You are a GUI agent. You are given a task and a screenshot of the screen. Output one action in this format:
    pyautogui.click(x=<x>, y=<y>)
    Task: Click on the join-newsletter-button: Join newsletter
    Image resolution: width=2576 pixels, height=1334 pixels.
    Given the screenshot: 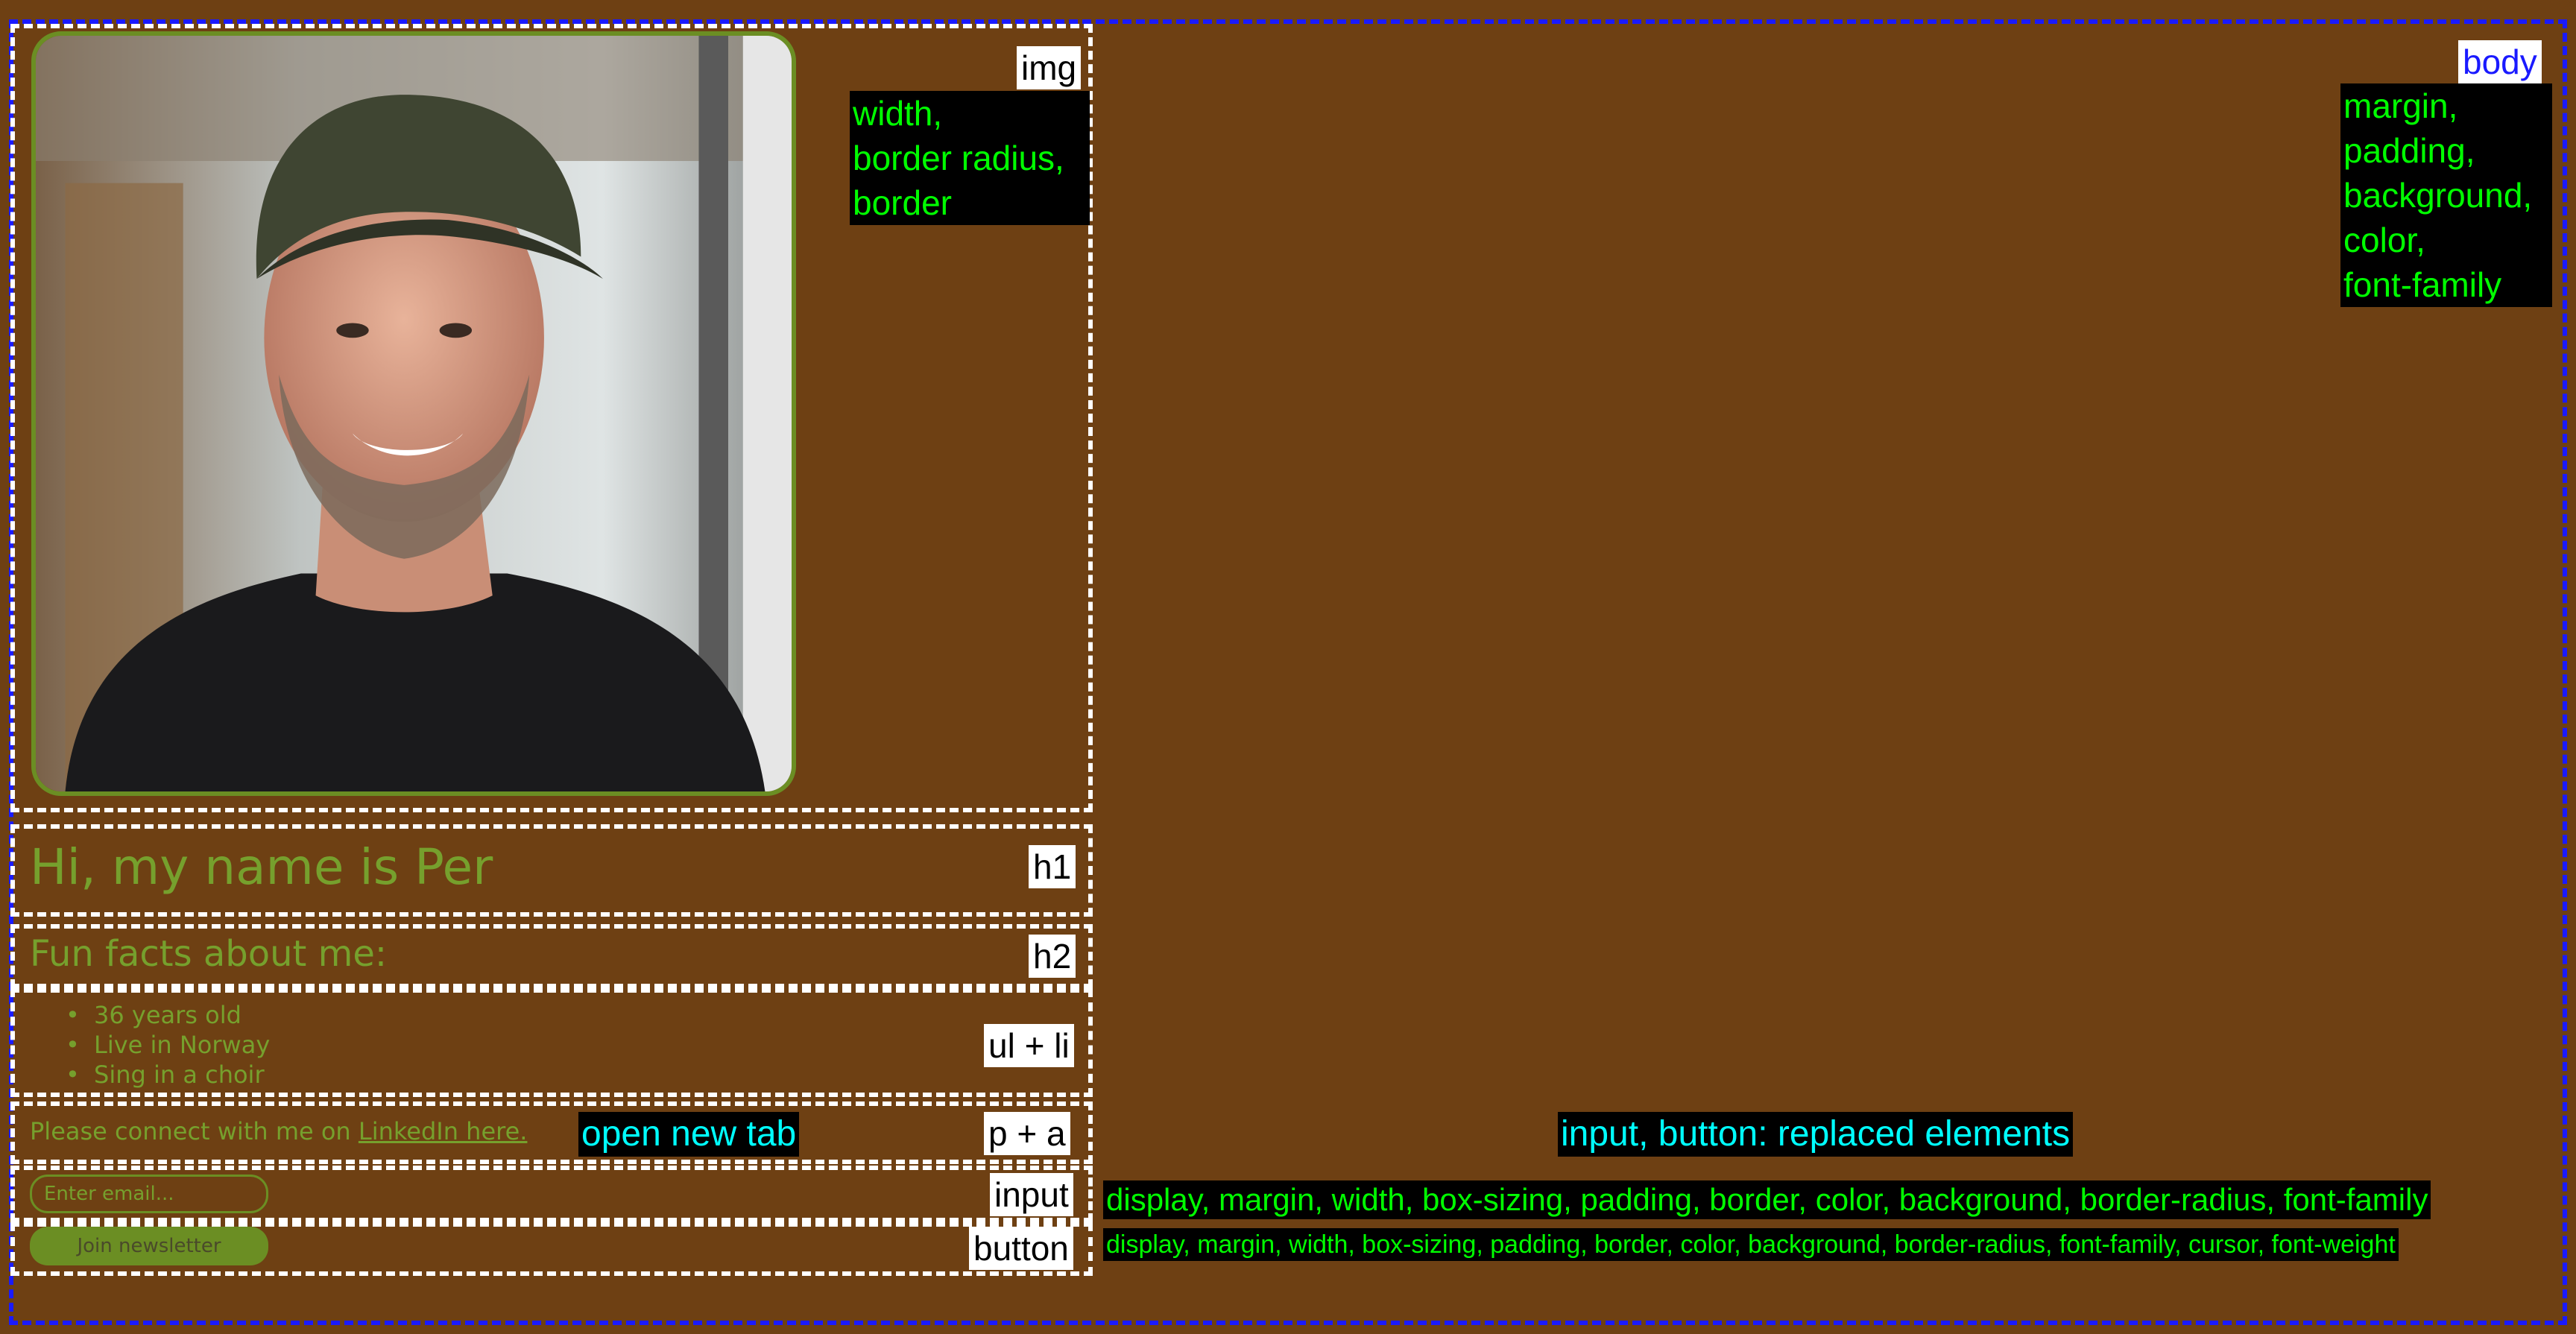 What is the action you would take?
    pyautogui.click(x=149, y=1246)
    